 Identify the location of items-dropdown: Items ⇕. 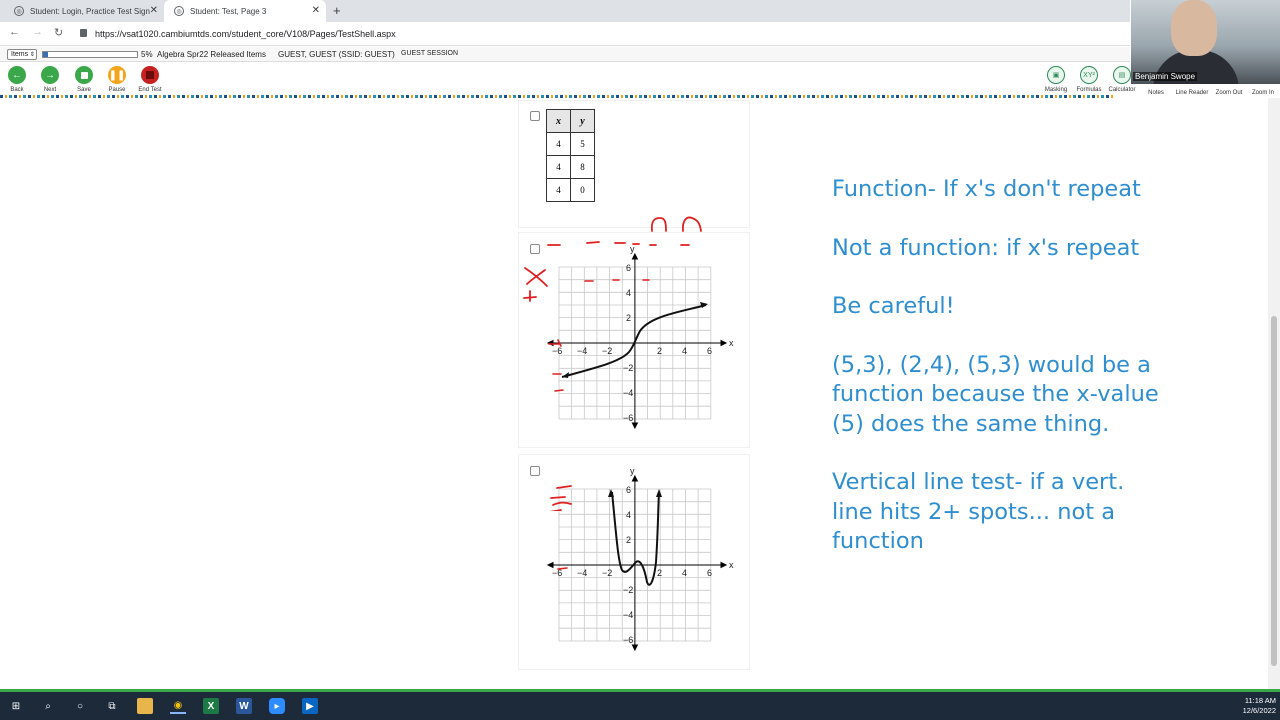
(22, 54).